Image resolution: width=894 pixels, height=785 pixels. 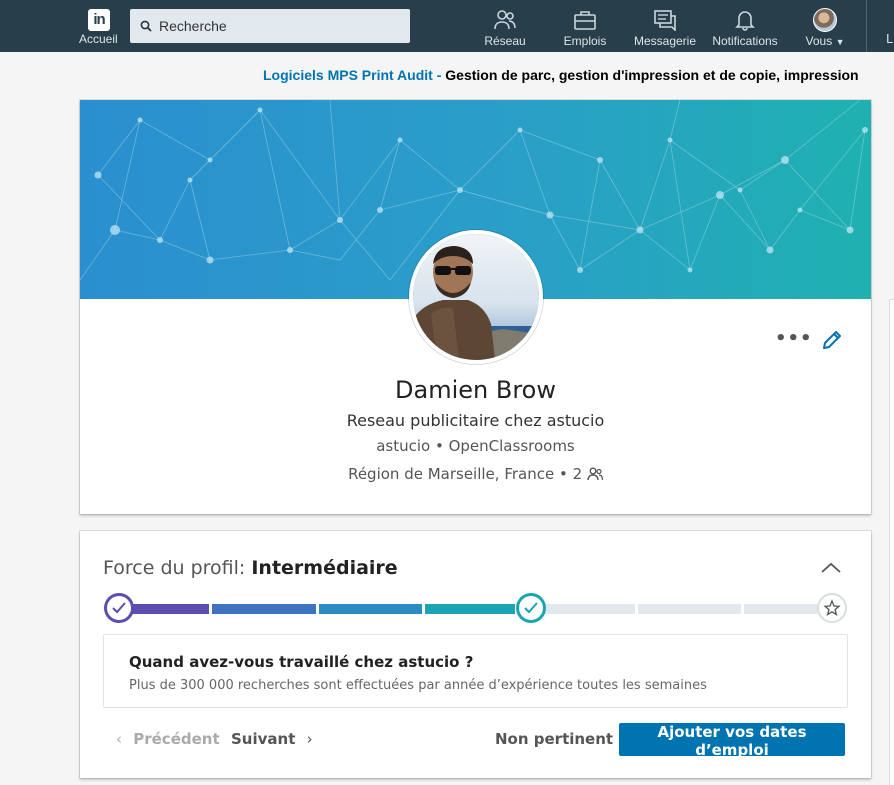 What do you see at coordinates (263, 739) in the screenshot?
I see `next-label: Suivant` at bounding box center [263, 739].